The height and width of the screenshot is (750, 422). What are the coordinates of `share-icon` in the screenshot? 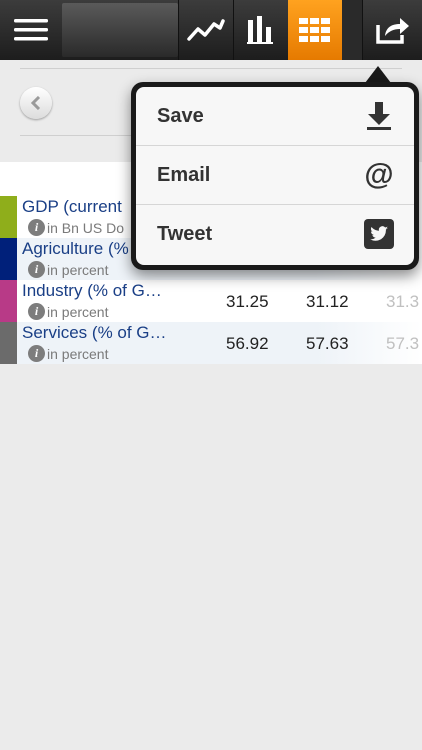 It's located at (392, 31).